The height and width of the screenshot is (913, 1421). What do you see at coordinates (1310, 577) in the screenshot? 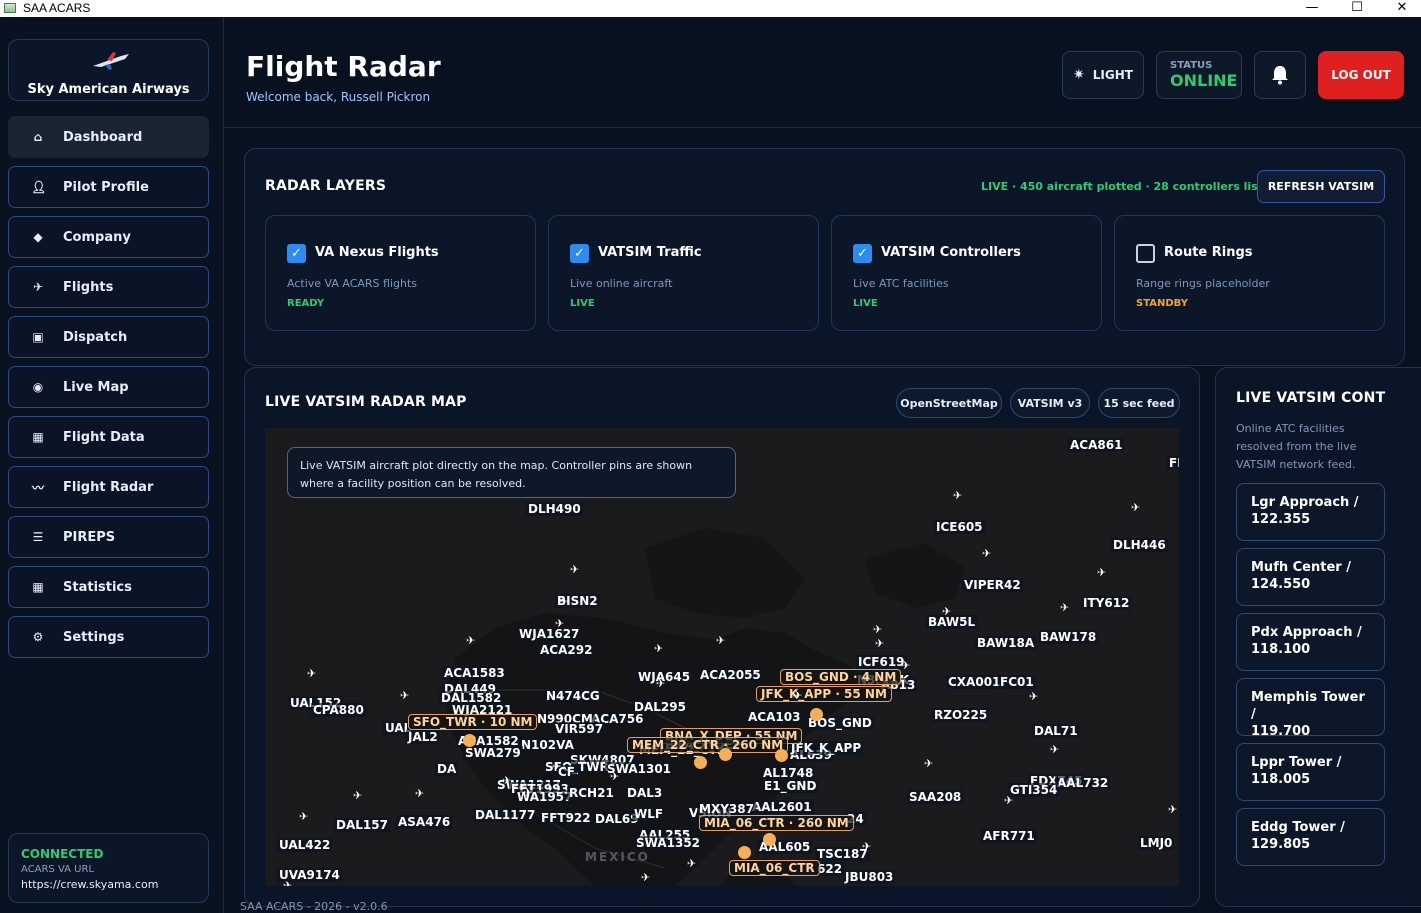
I see `controller-list-item: Mufh Center / 124.550` at bounding box center [1310, 577].